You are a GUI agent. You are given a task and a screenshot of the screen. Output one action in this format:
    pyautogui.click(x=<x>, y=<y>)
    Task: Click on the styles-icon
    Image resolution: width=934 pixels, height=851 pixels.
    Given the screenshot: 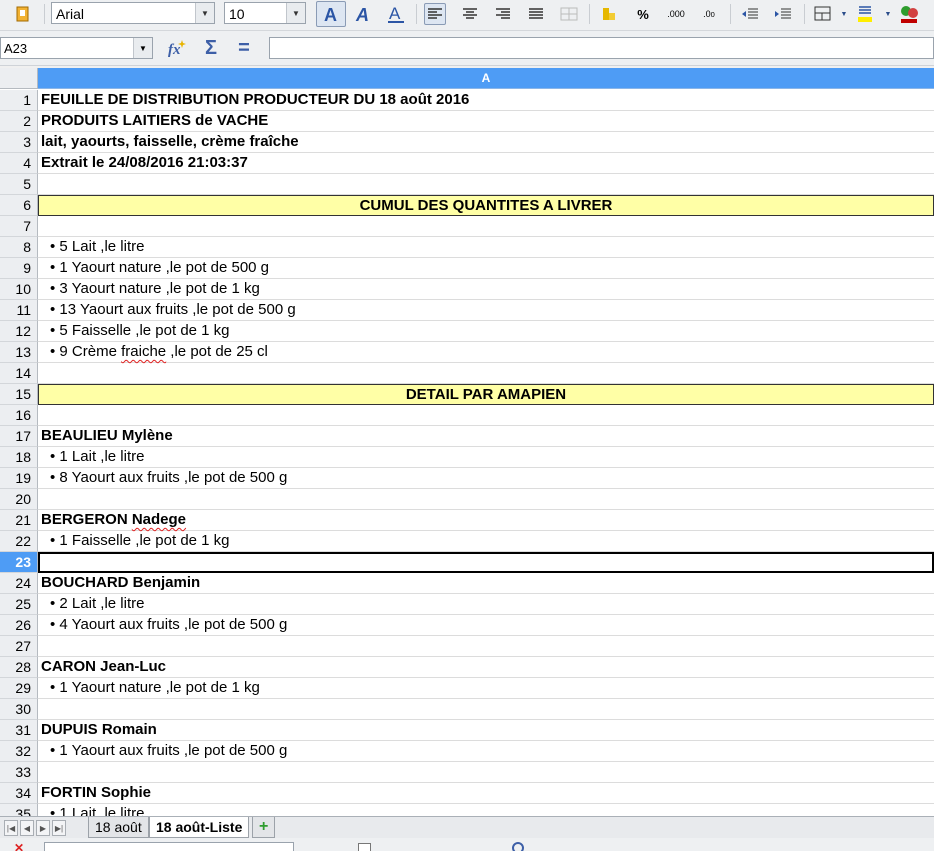 What is the action you would take?
    pyautogui.click(x=23, y=14)
    